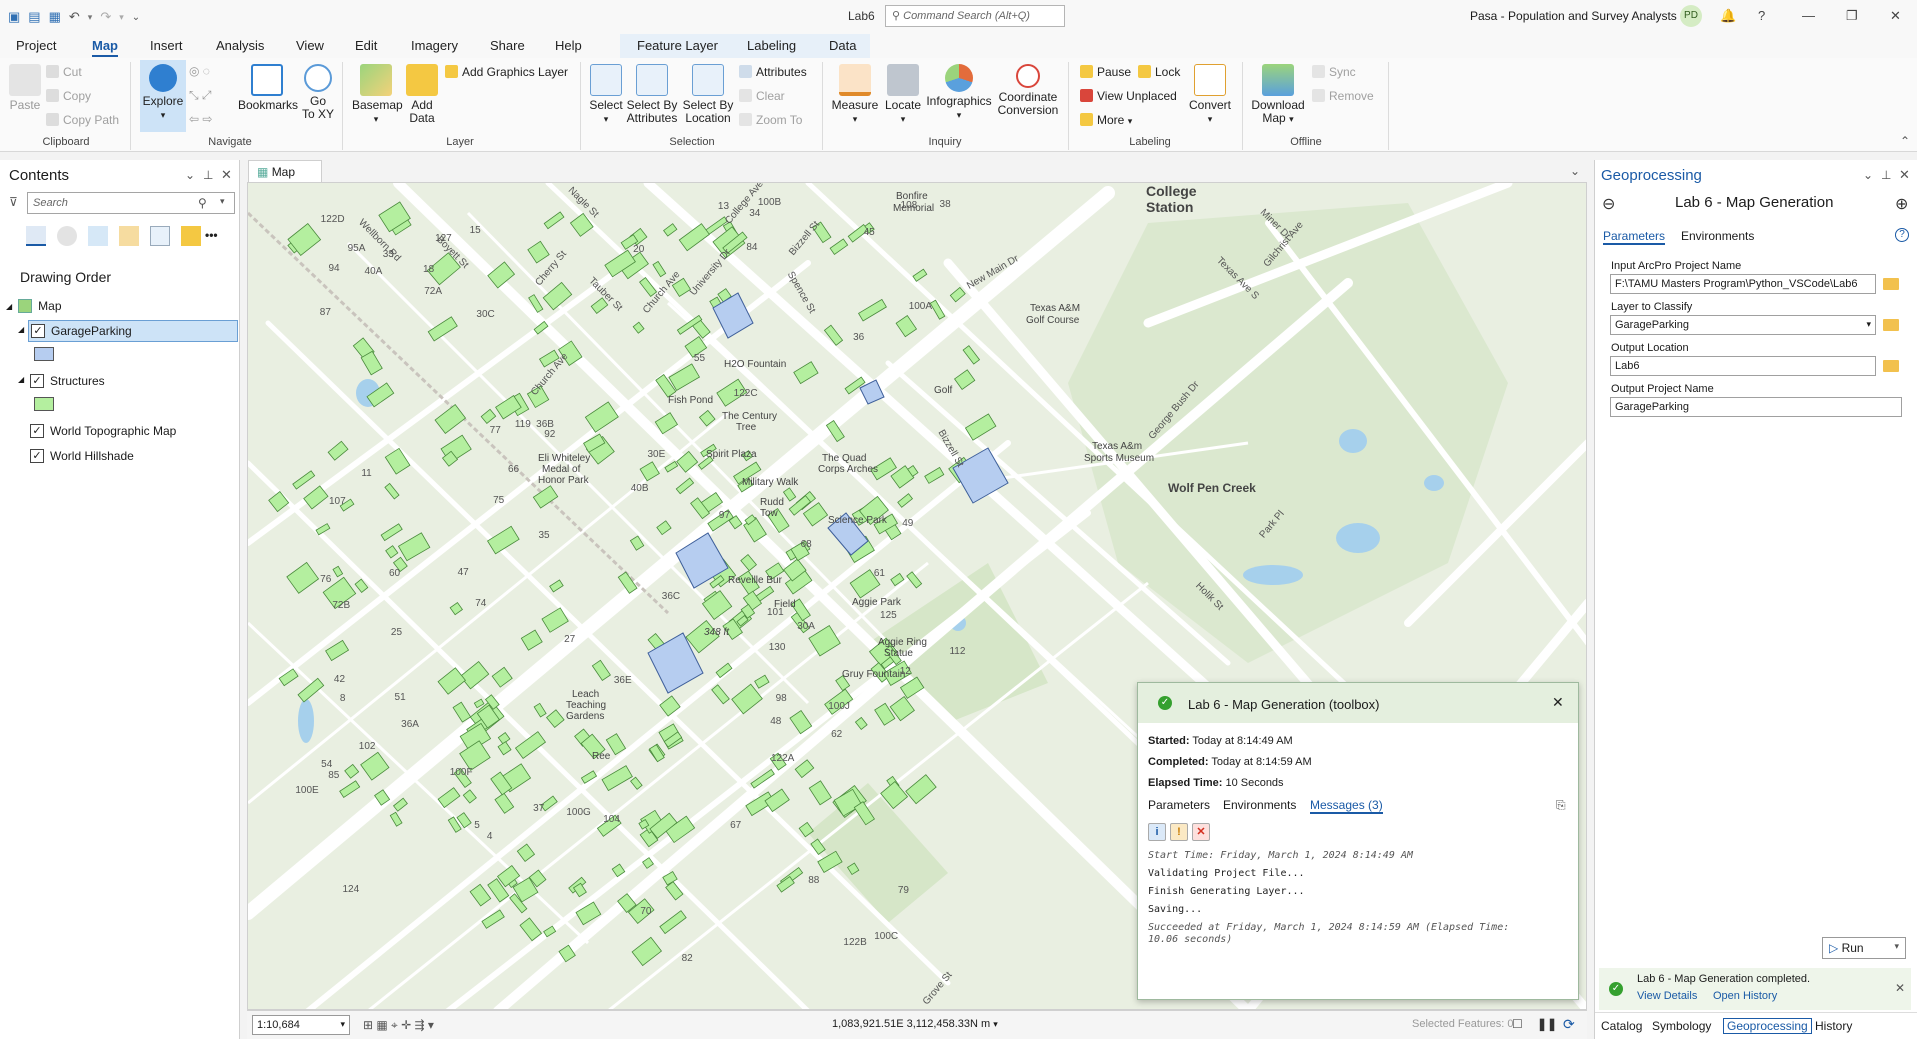 This screenshot has height=1039, width=1917. I want to click on download-map-button: Download Map ▾, so click(1278, 95).